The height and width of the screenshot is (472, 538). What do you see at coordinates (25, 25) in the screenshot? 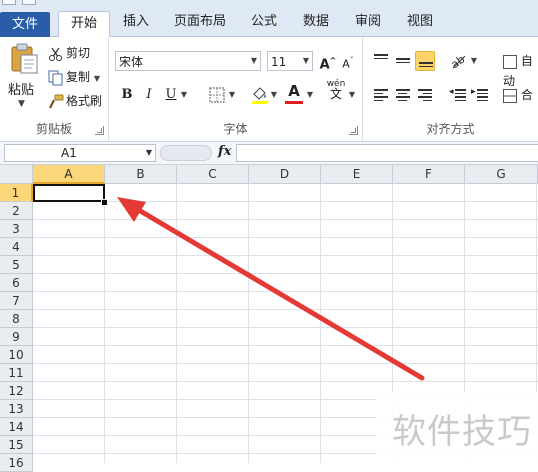
I see `tab-file: 文件` at bounding box center [25, 25].